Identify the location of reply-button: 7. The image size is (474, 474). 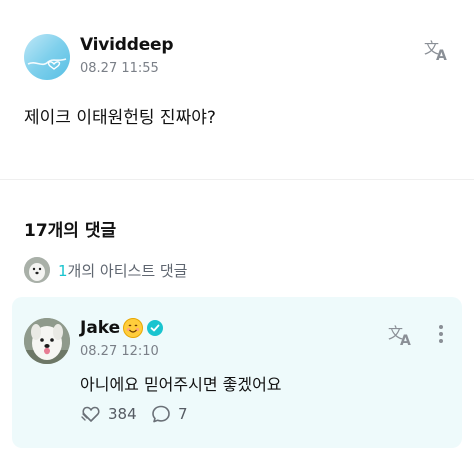
(169, 414).